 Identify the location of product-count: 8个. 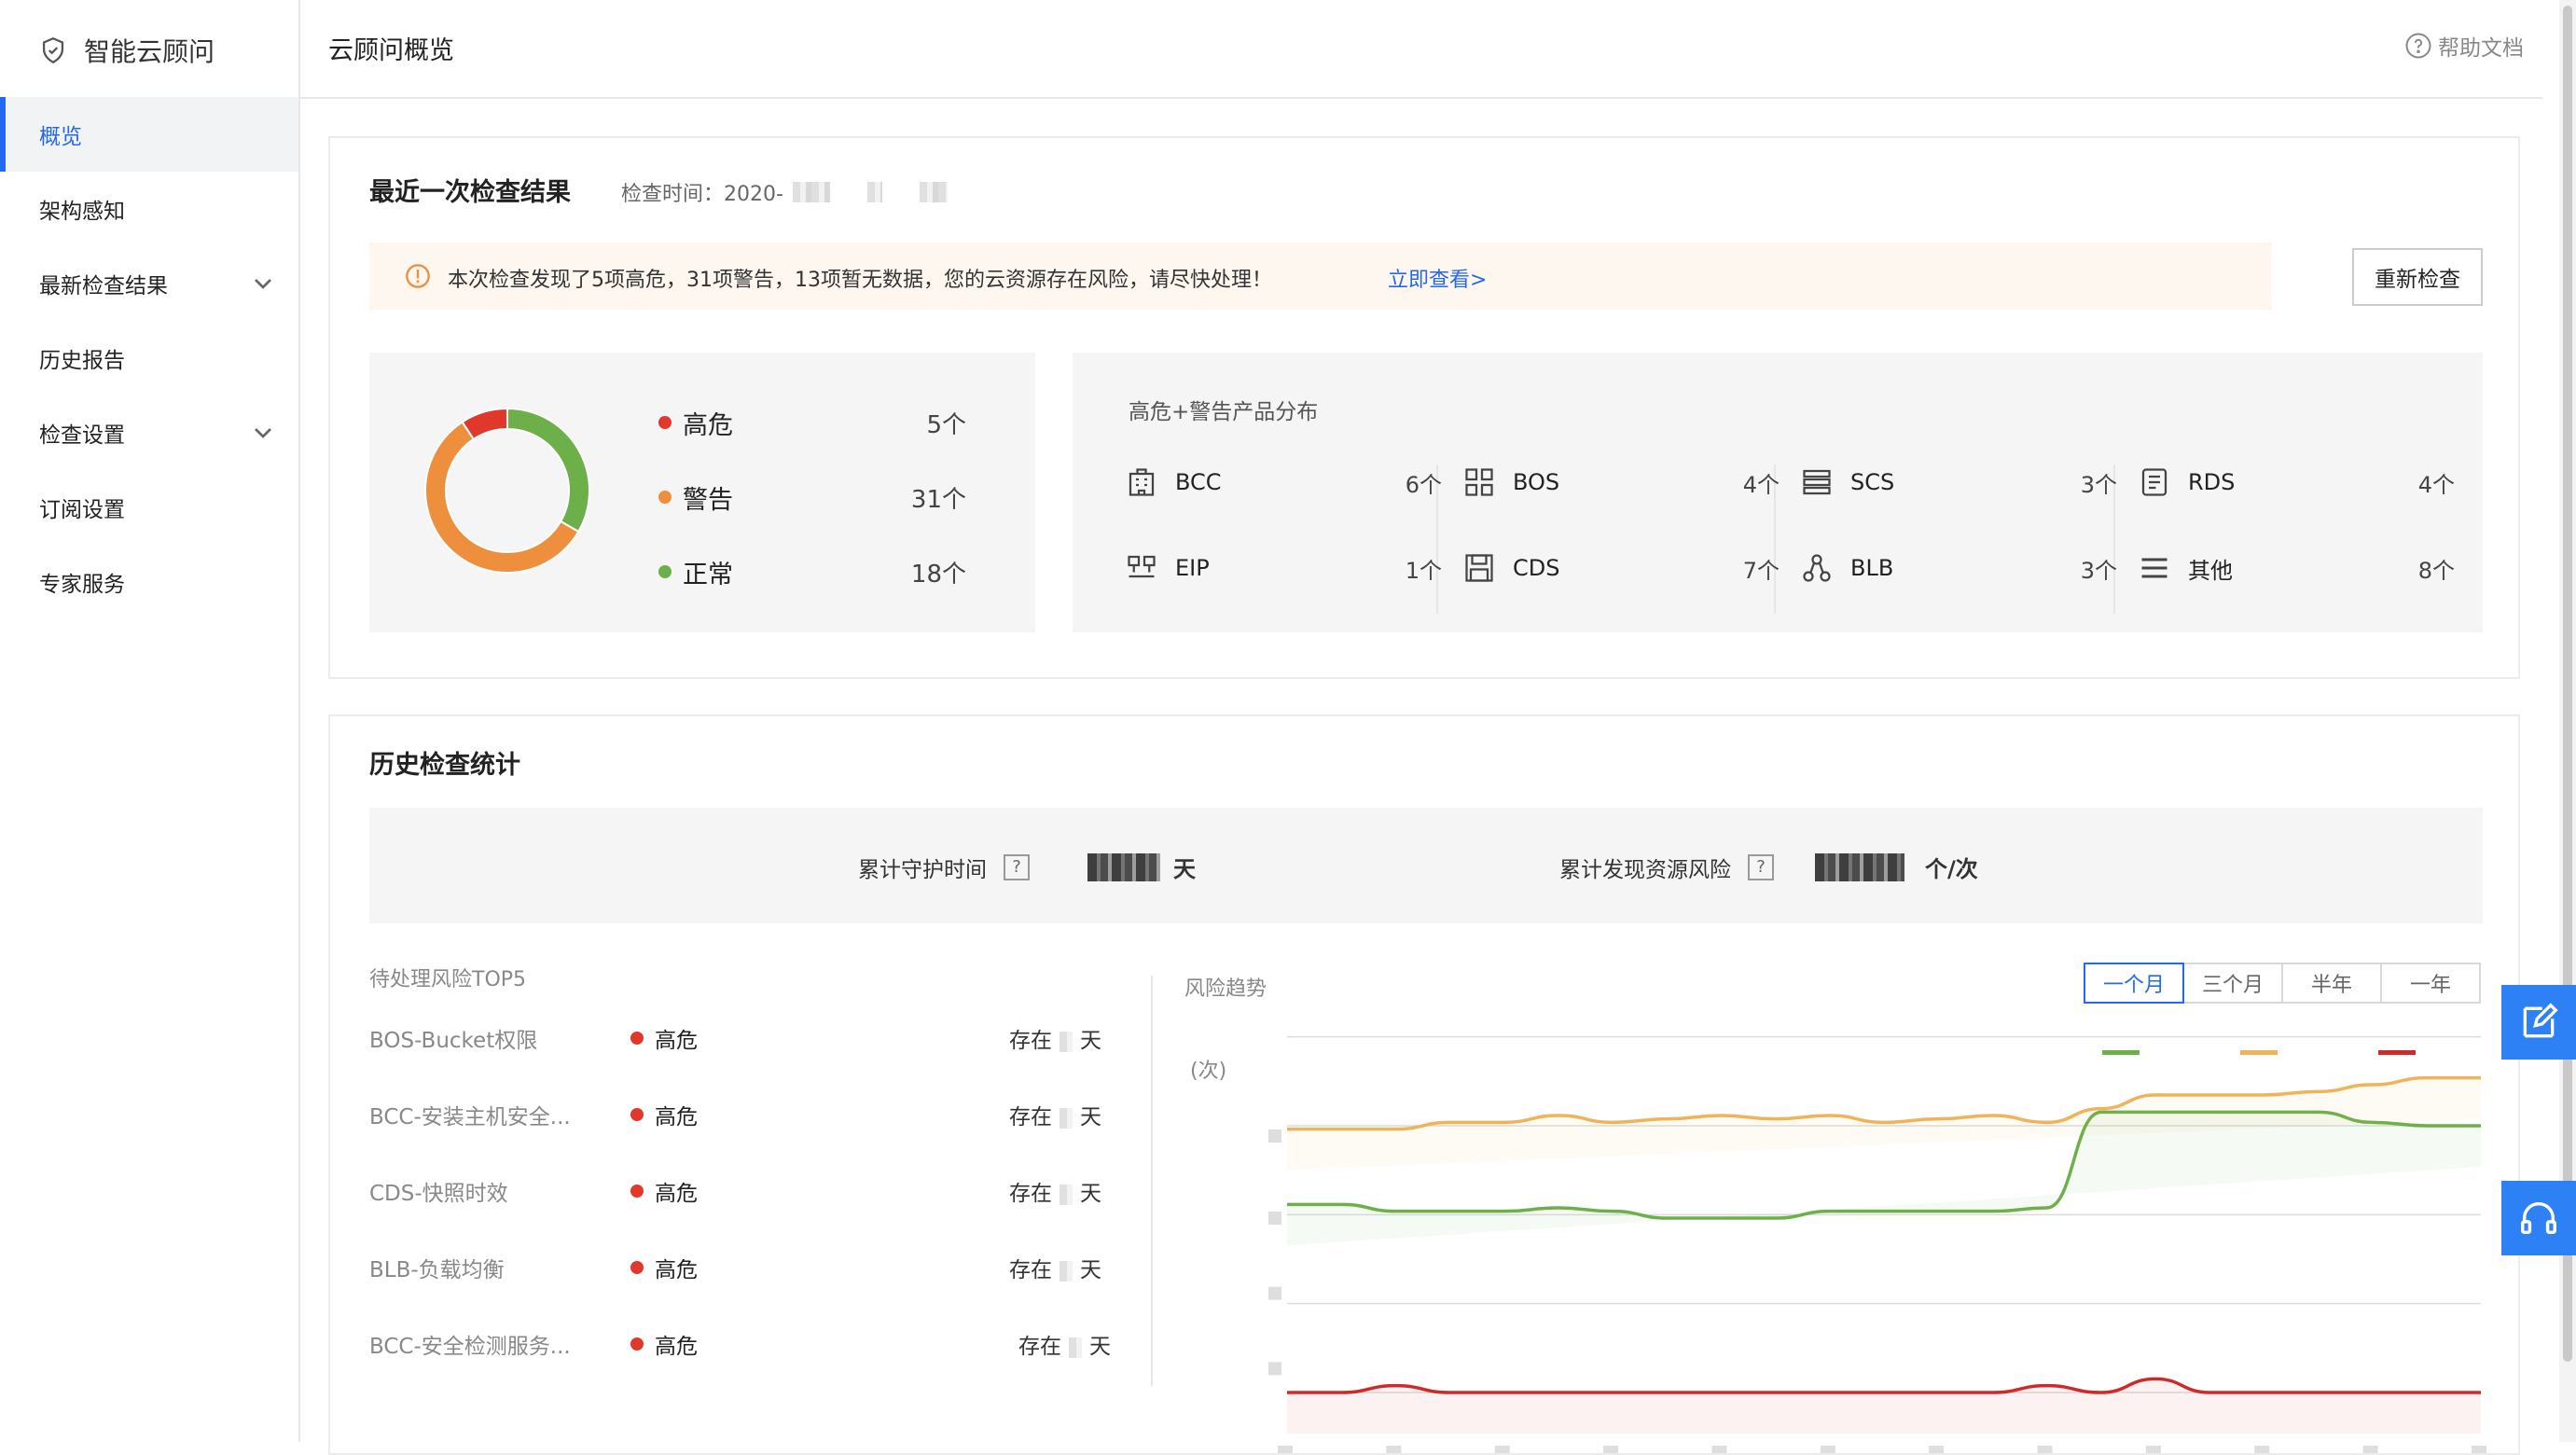
(2436, 570).